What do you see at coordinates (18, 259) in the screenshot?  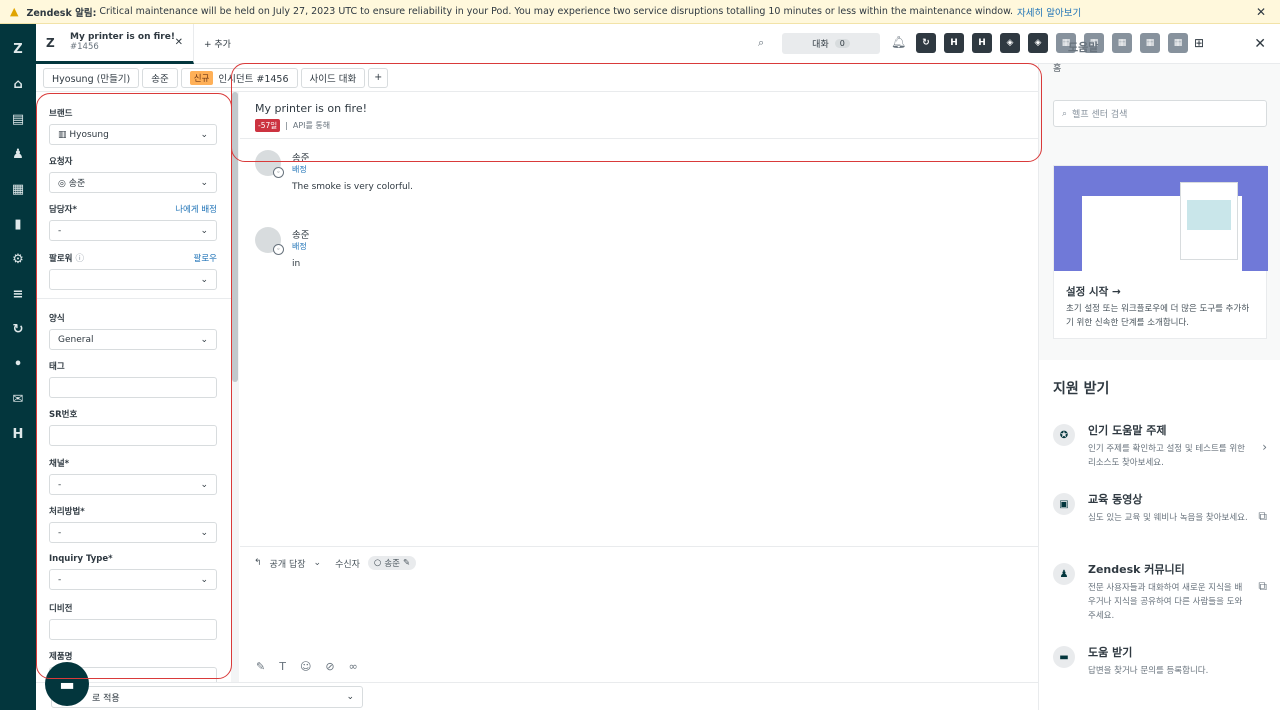 I see `admin-gear-icon: ⚙` at bounding box center [18, 259].